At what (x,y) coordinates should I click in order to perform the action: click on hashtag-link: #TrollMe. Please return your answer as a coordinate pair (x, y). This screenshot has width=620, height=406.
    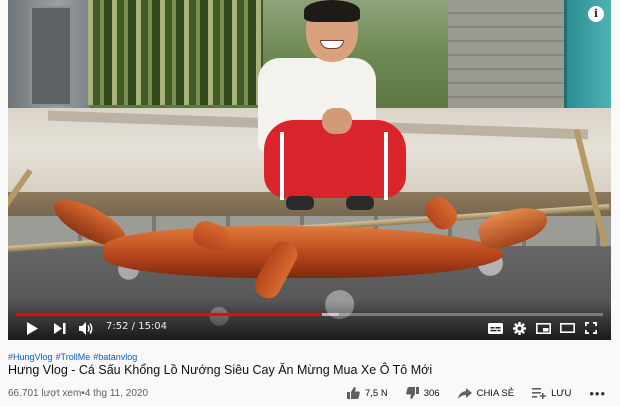
    Looking at the image, I should click on (73, 357).